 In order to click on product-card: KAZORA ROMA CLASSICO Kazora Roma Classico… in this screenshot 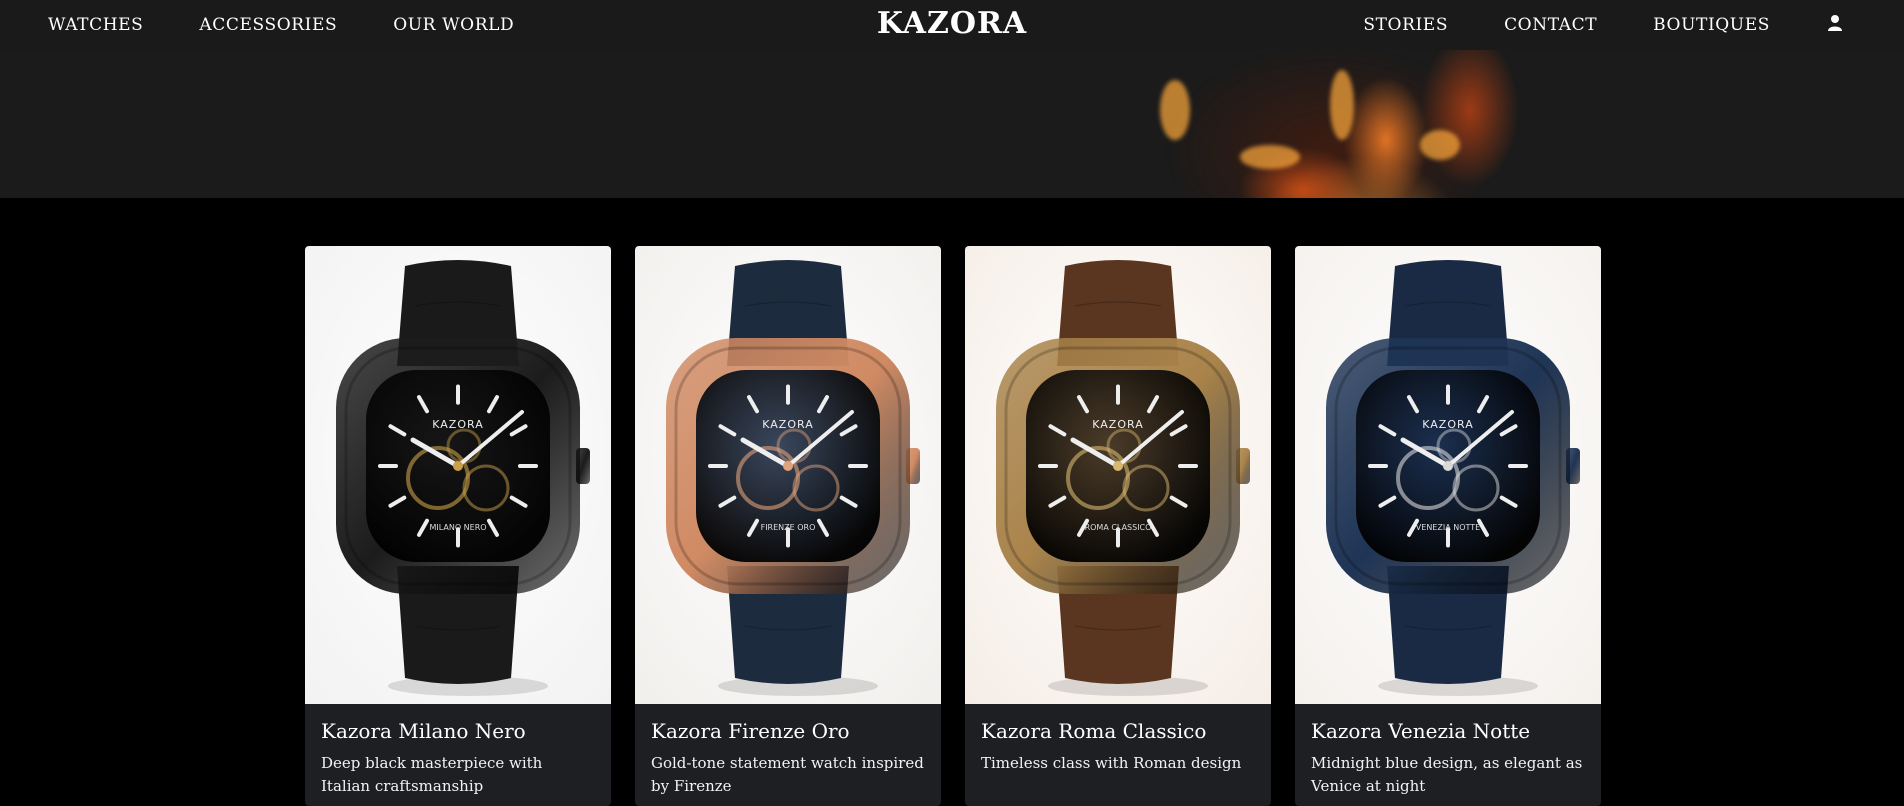, I will do `click(1118, 526)`.